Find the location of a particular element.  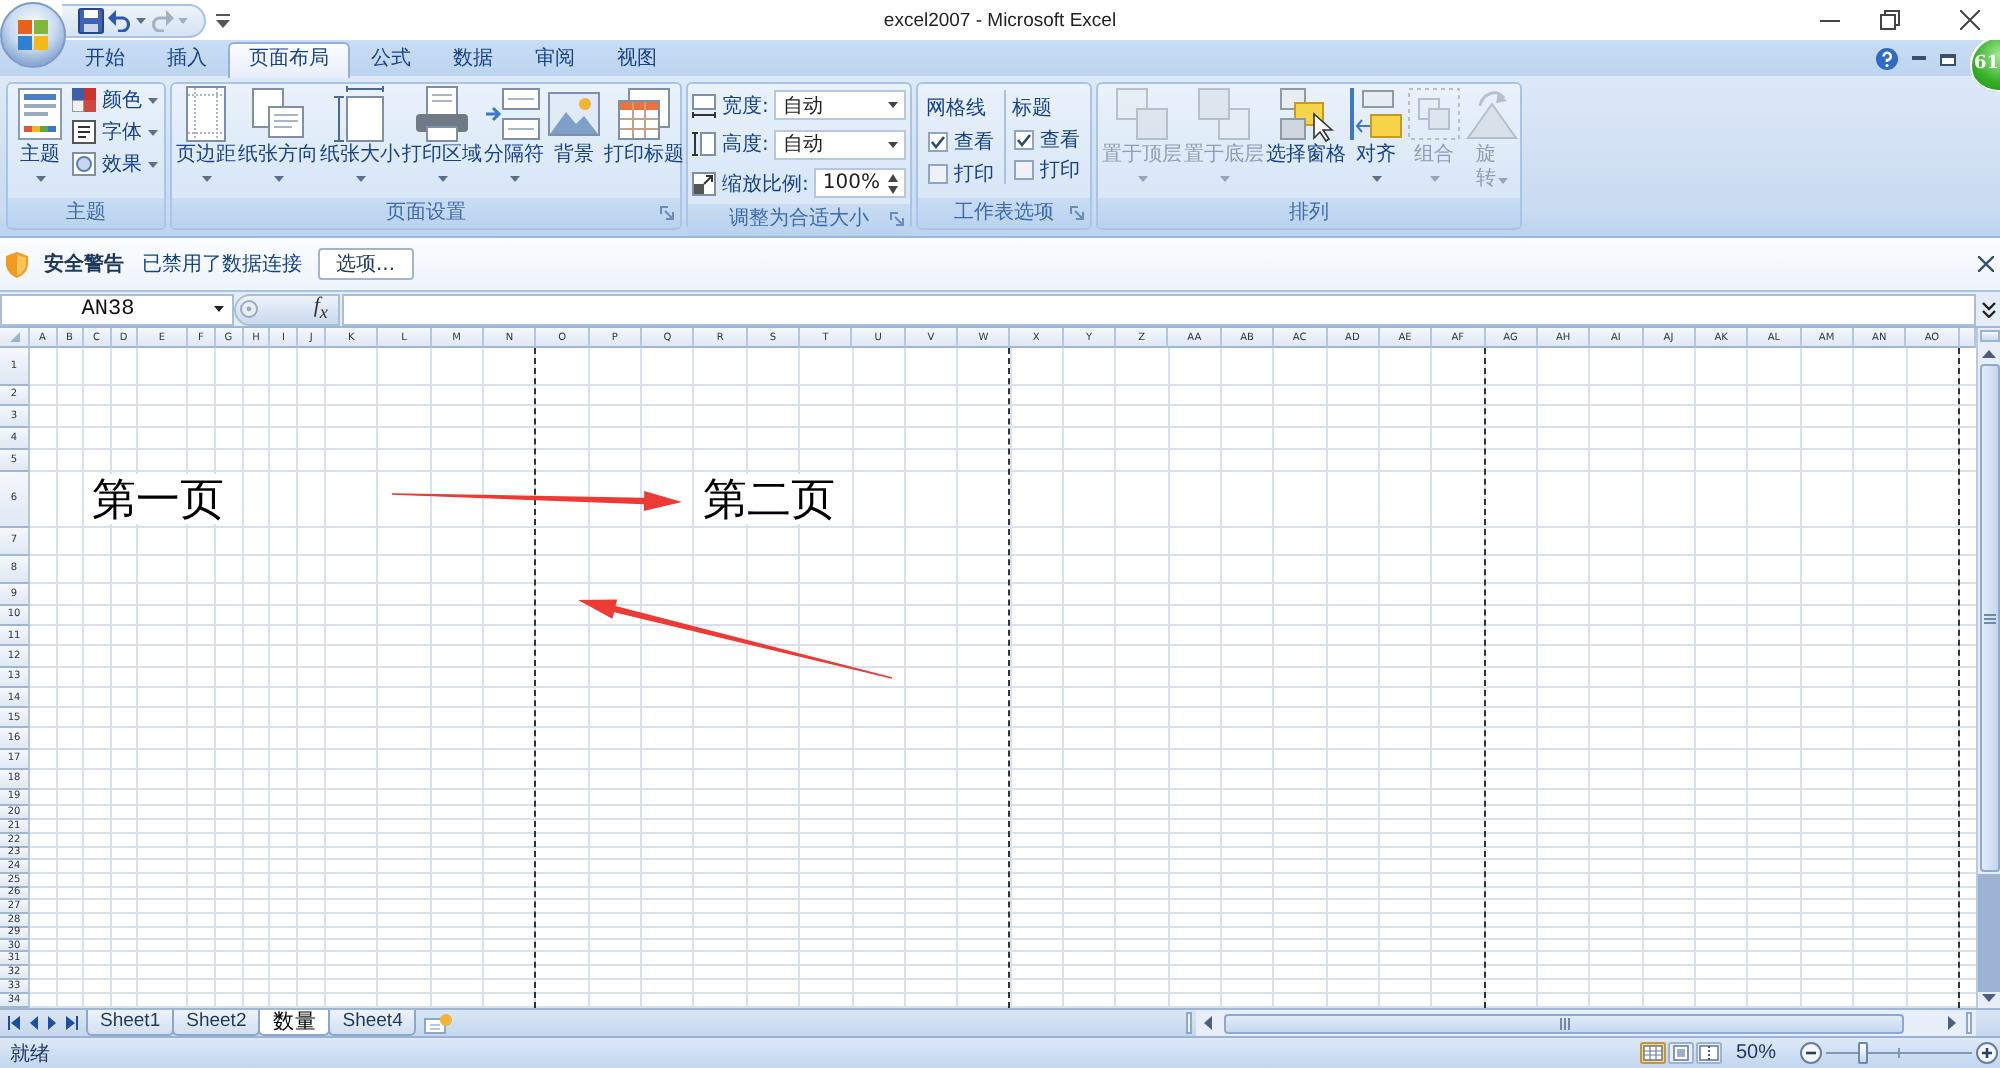

stacked-squares-icon is located at coordinates (1142, 114).